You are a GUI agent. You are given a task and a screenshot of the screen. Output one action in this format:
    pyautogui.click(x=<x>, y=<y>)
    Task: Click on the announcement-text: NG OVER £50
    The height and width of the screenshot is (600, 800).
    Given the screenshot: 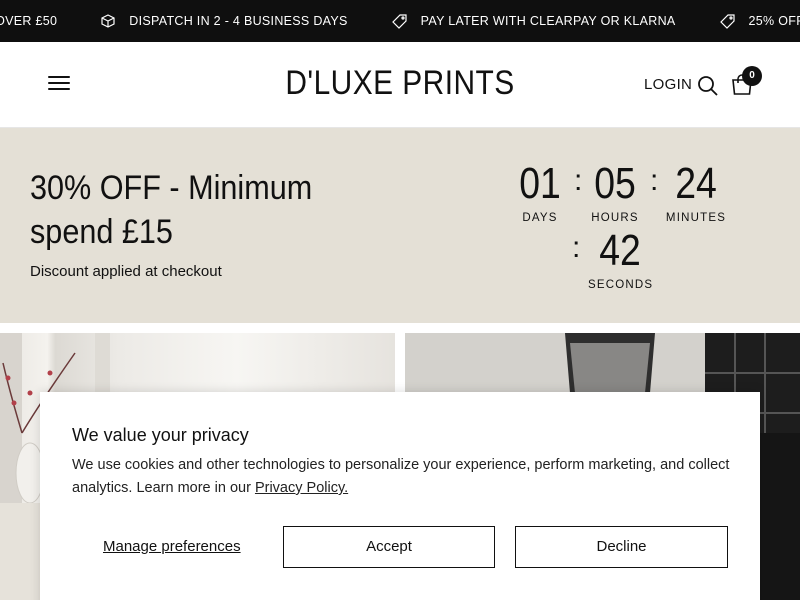 What is the action you would take?
    pyautogui.click(x=29, y=21)
    